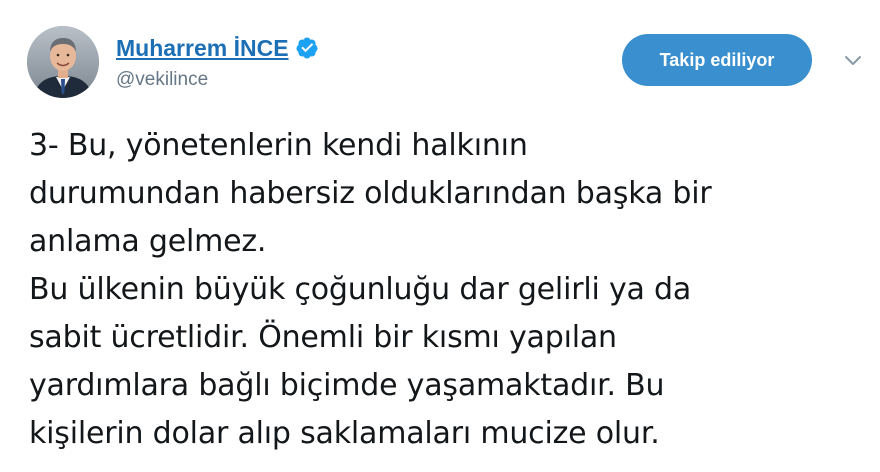 The image size is (880, 472). I want to click on following-button: Takip ediliyor, so click(717, 60).